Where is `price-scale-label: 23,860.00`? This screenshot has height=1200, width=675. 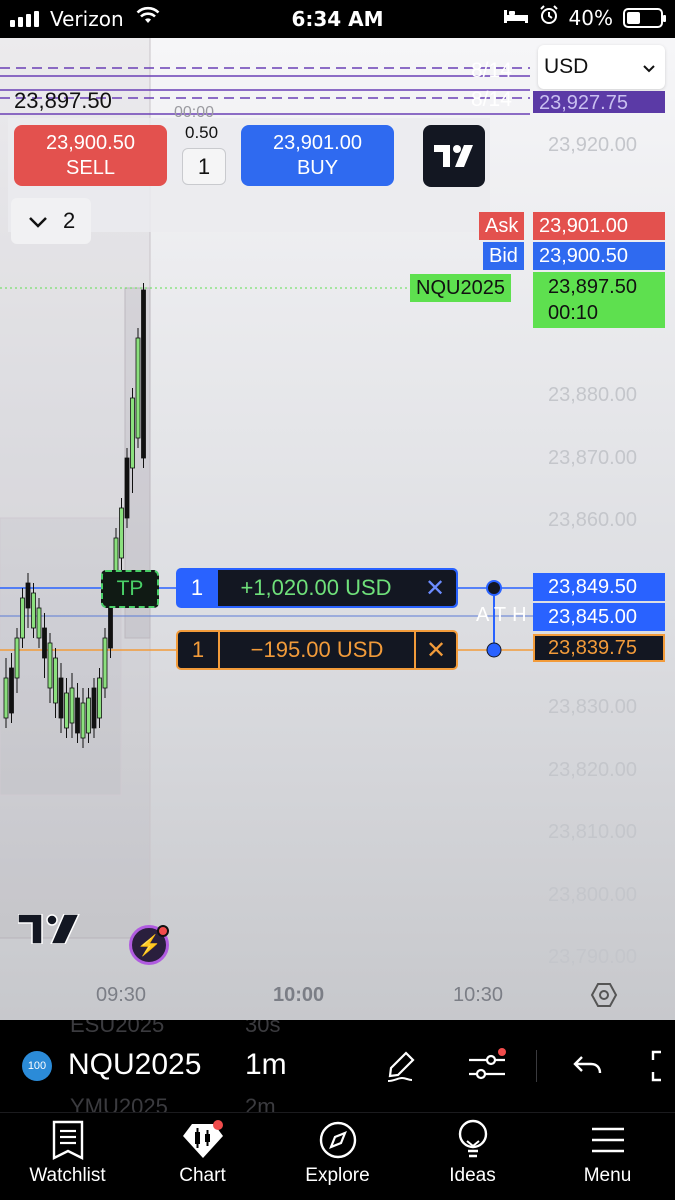 price-scale-label: 23,860.00 is located at coordinates (592, 520).